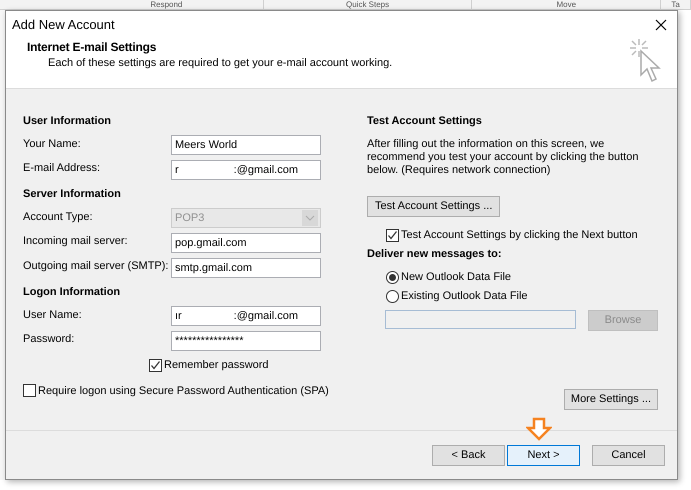 This screenshot has width=691, height=490. What do you see at coordinates (183, 391) in the screenshot?
I see `checkbox-label: Require logon using Secure Password Authentication (SPA)` at bounding box center [183, 391].